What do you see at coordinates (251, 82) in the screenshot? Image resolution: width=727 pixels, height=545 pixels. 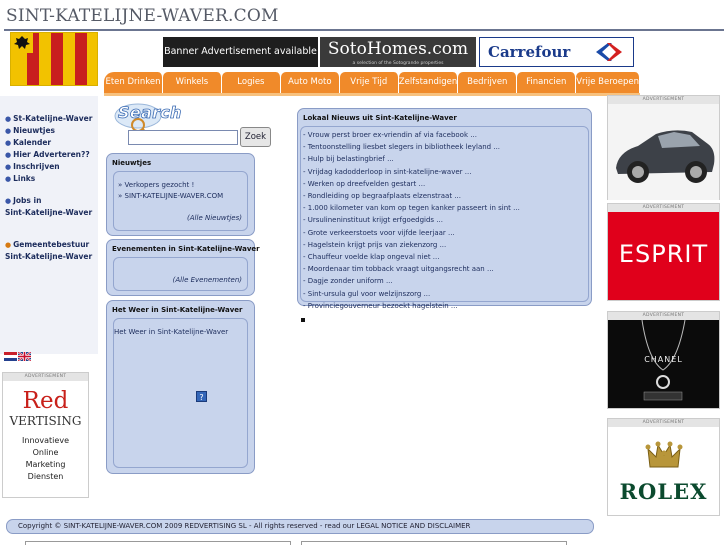 I see `nav-logies: Logies` at bounding box center [251, 82].